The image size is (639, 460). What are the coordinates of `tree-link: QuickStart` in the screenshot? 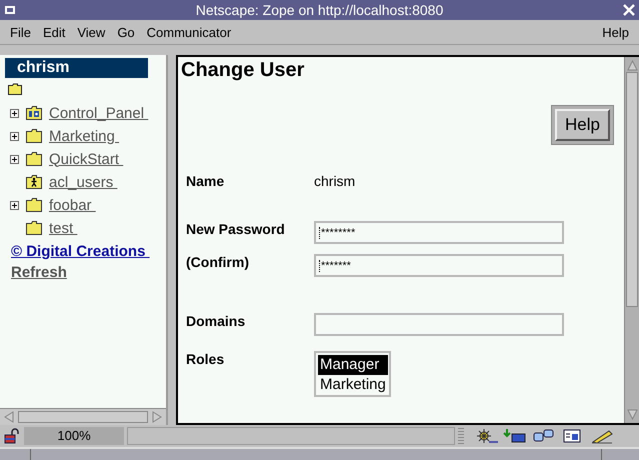 It's located at (86, 159).